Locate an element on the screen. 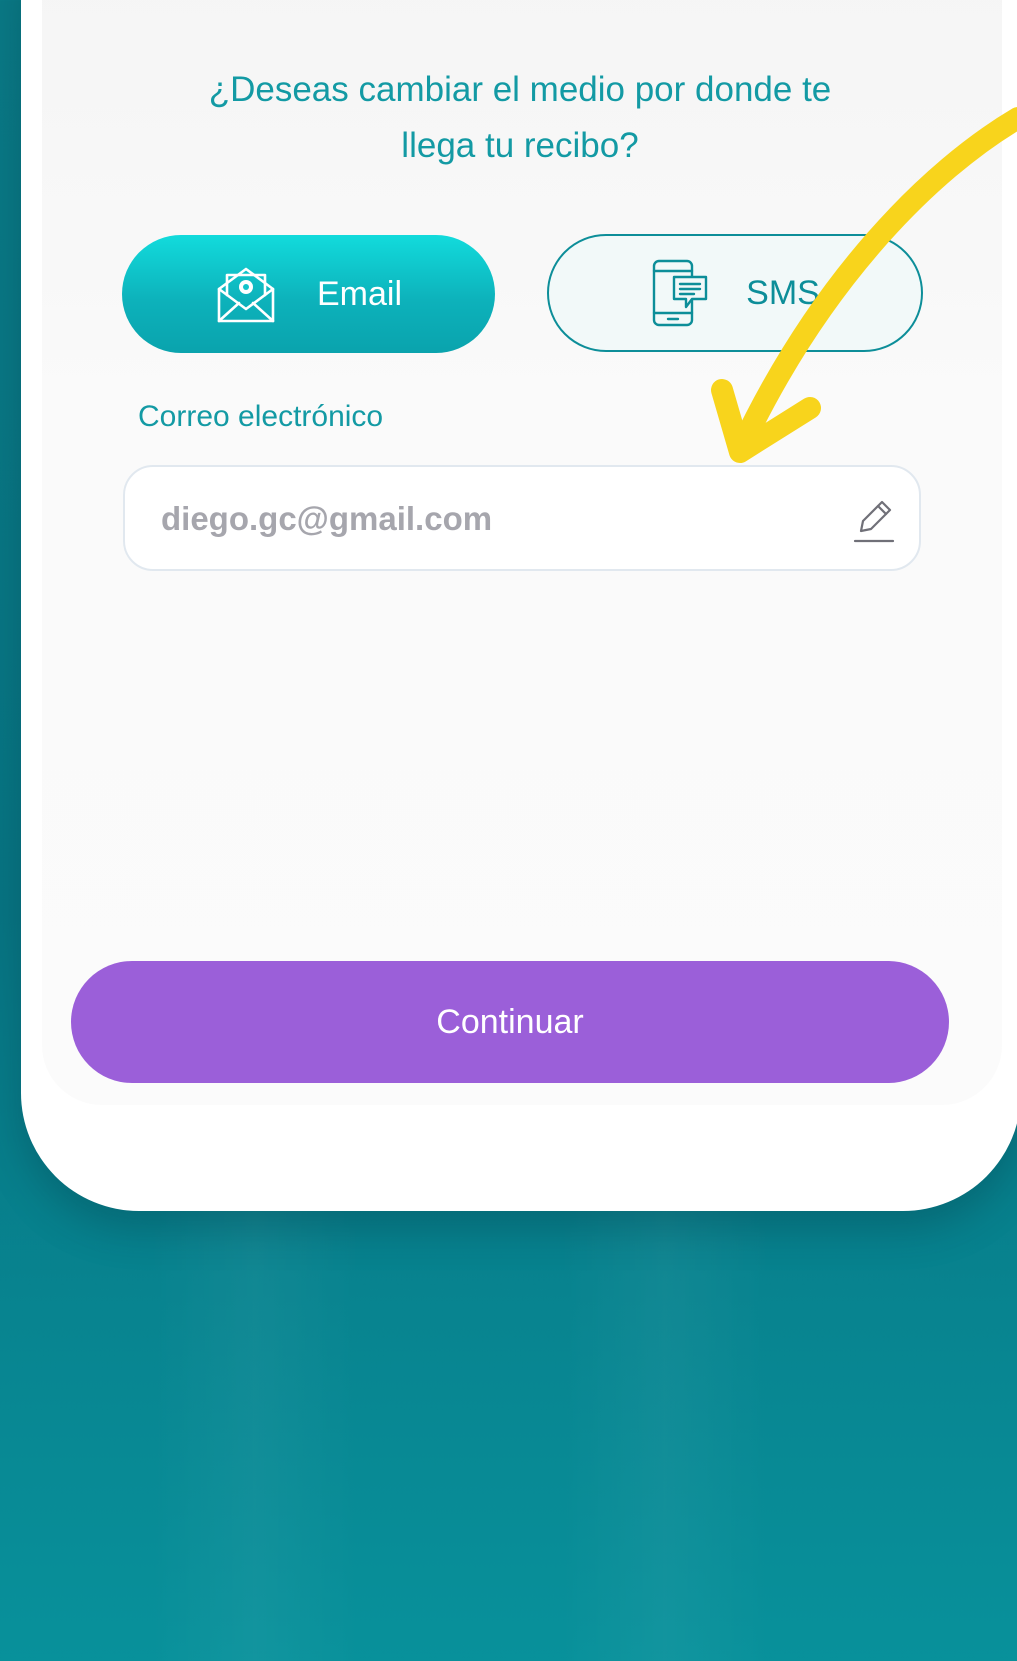 This screenshot has height=1661, width=1017. email-field-label: Correo electrónico is located at coordinates (261, 416).